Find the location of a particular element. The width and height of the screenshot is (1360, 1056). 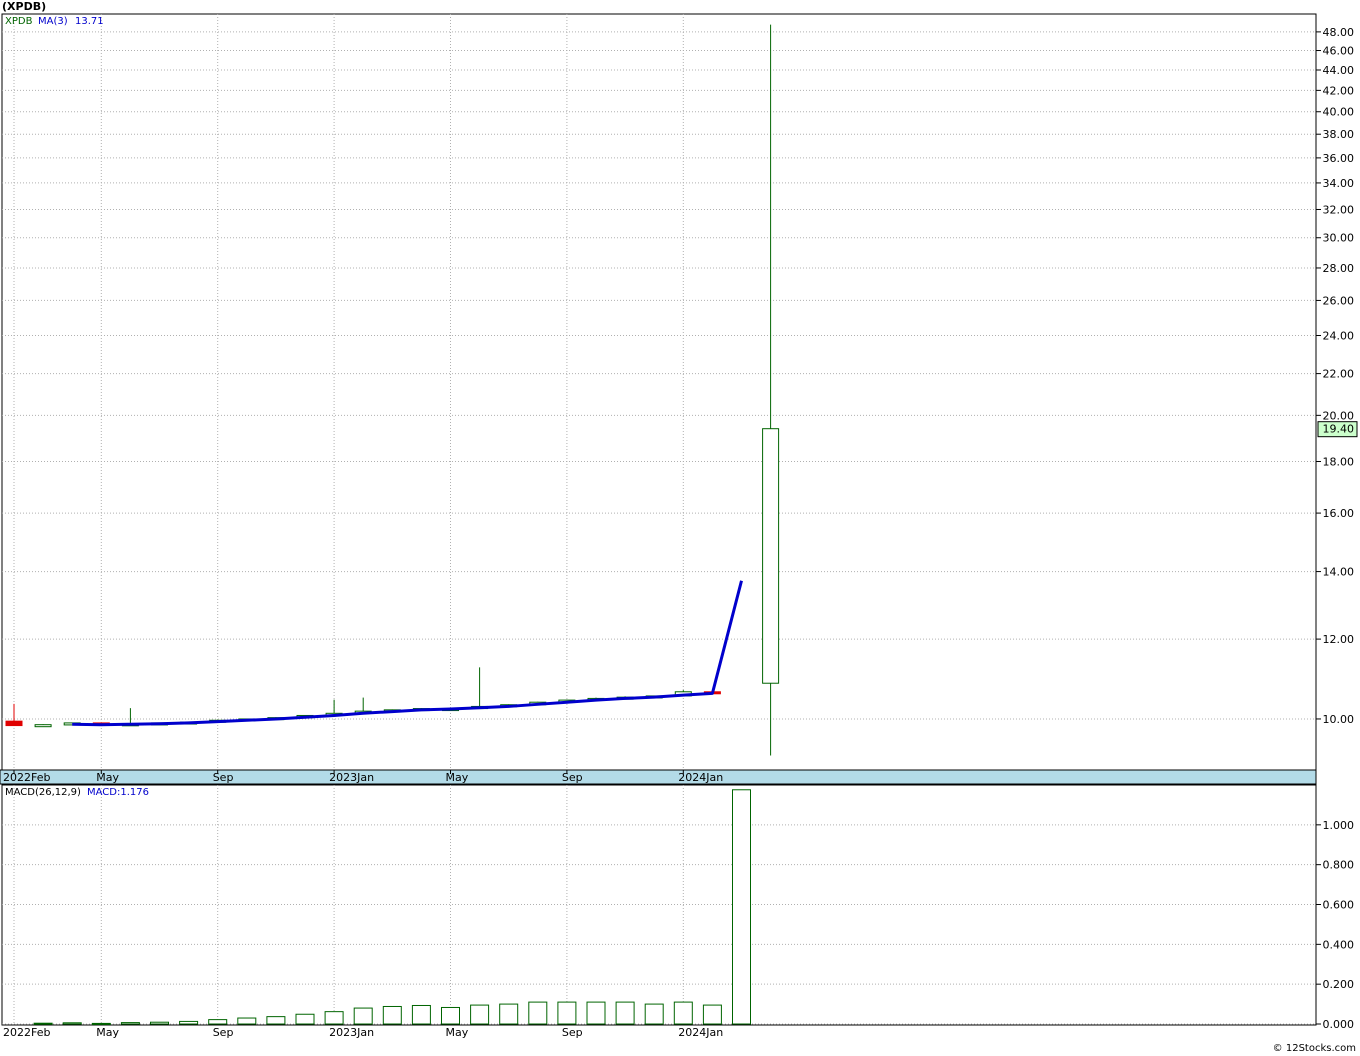

macd-x-tick-label: 2022Feb is located at coordinates (26, 1032).